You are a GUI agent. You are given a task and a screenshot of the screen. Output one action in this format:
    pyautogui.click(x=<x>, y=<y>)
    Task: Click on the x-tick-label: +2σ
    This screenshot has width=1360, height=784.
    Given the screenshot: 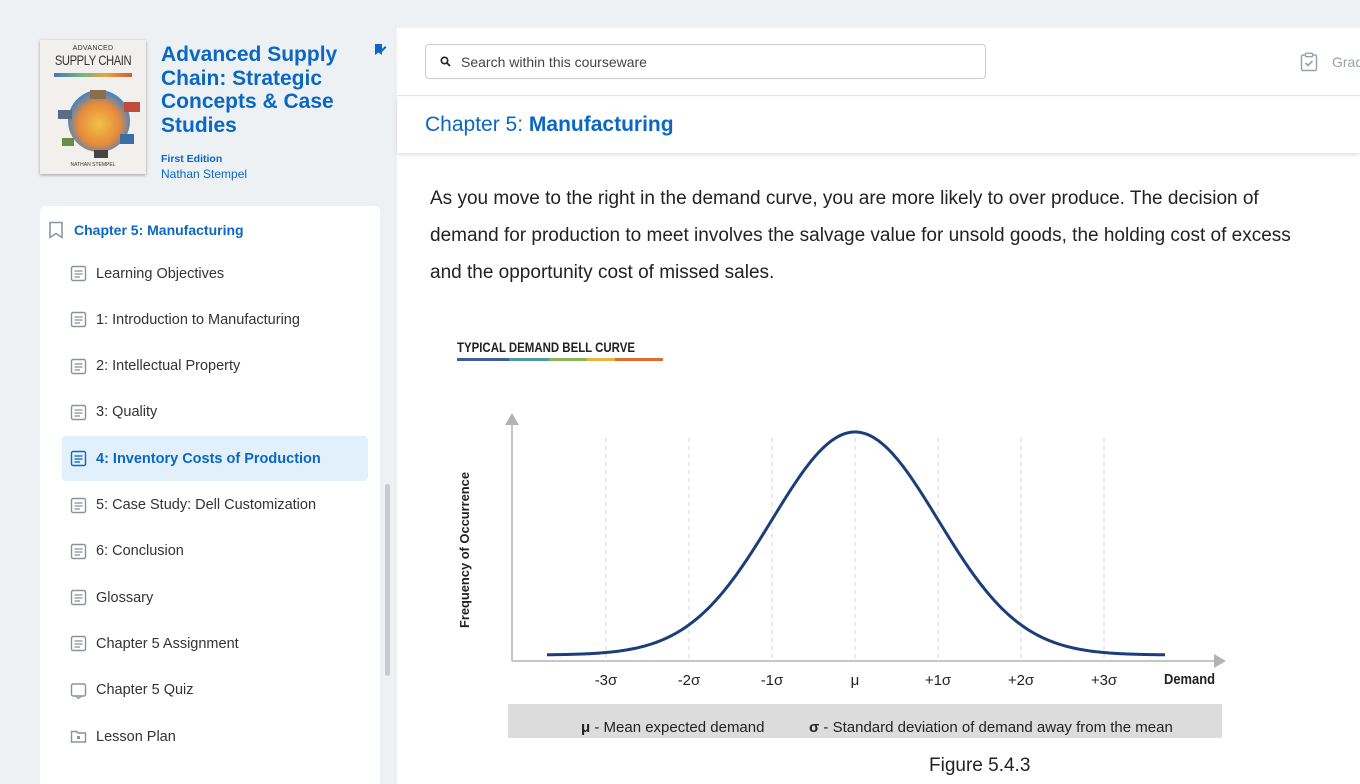 What is the action you would take?
    pyautogui.click(x=1021, y=680)
    